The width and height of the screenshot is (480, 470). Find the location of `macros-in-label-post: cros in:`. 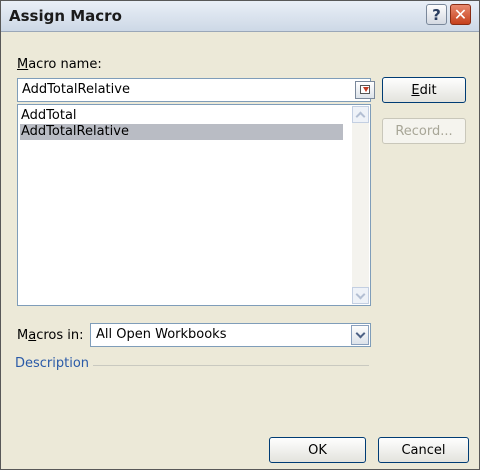

macros-in-label-post: cros in: is located at coordinates (60, 335).